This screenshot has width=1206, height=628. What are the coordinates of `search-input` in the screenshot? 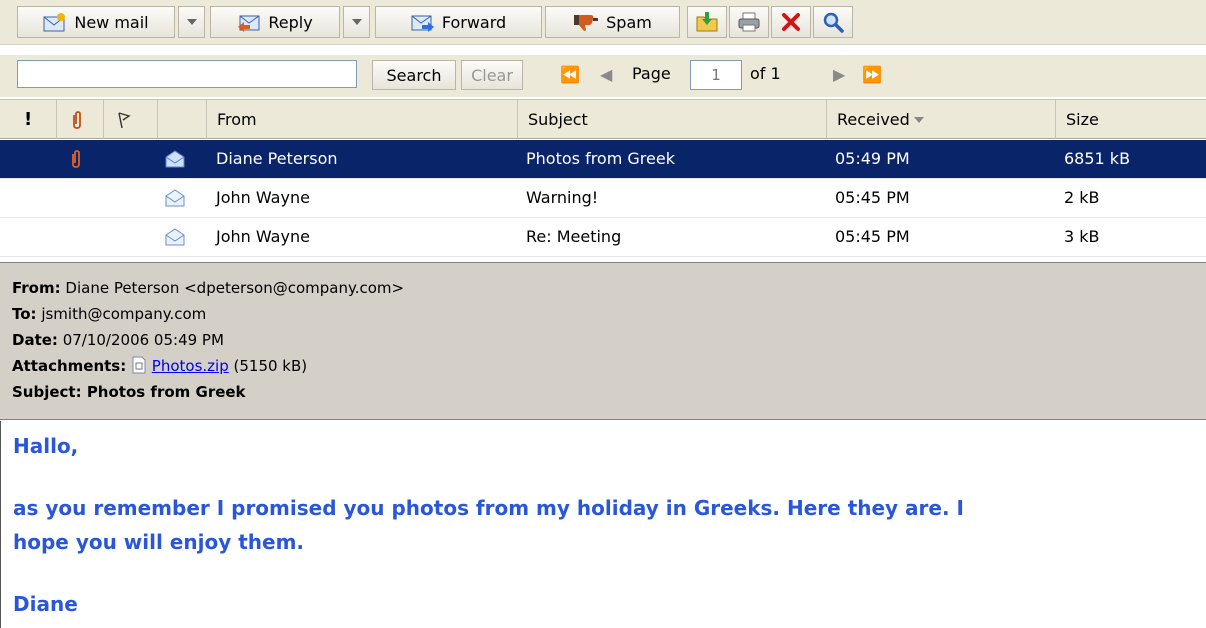 It's located at (187, 74).